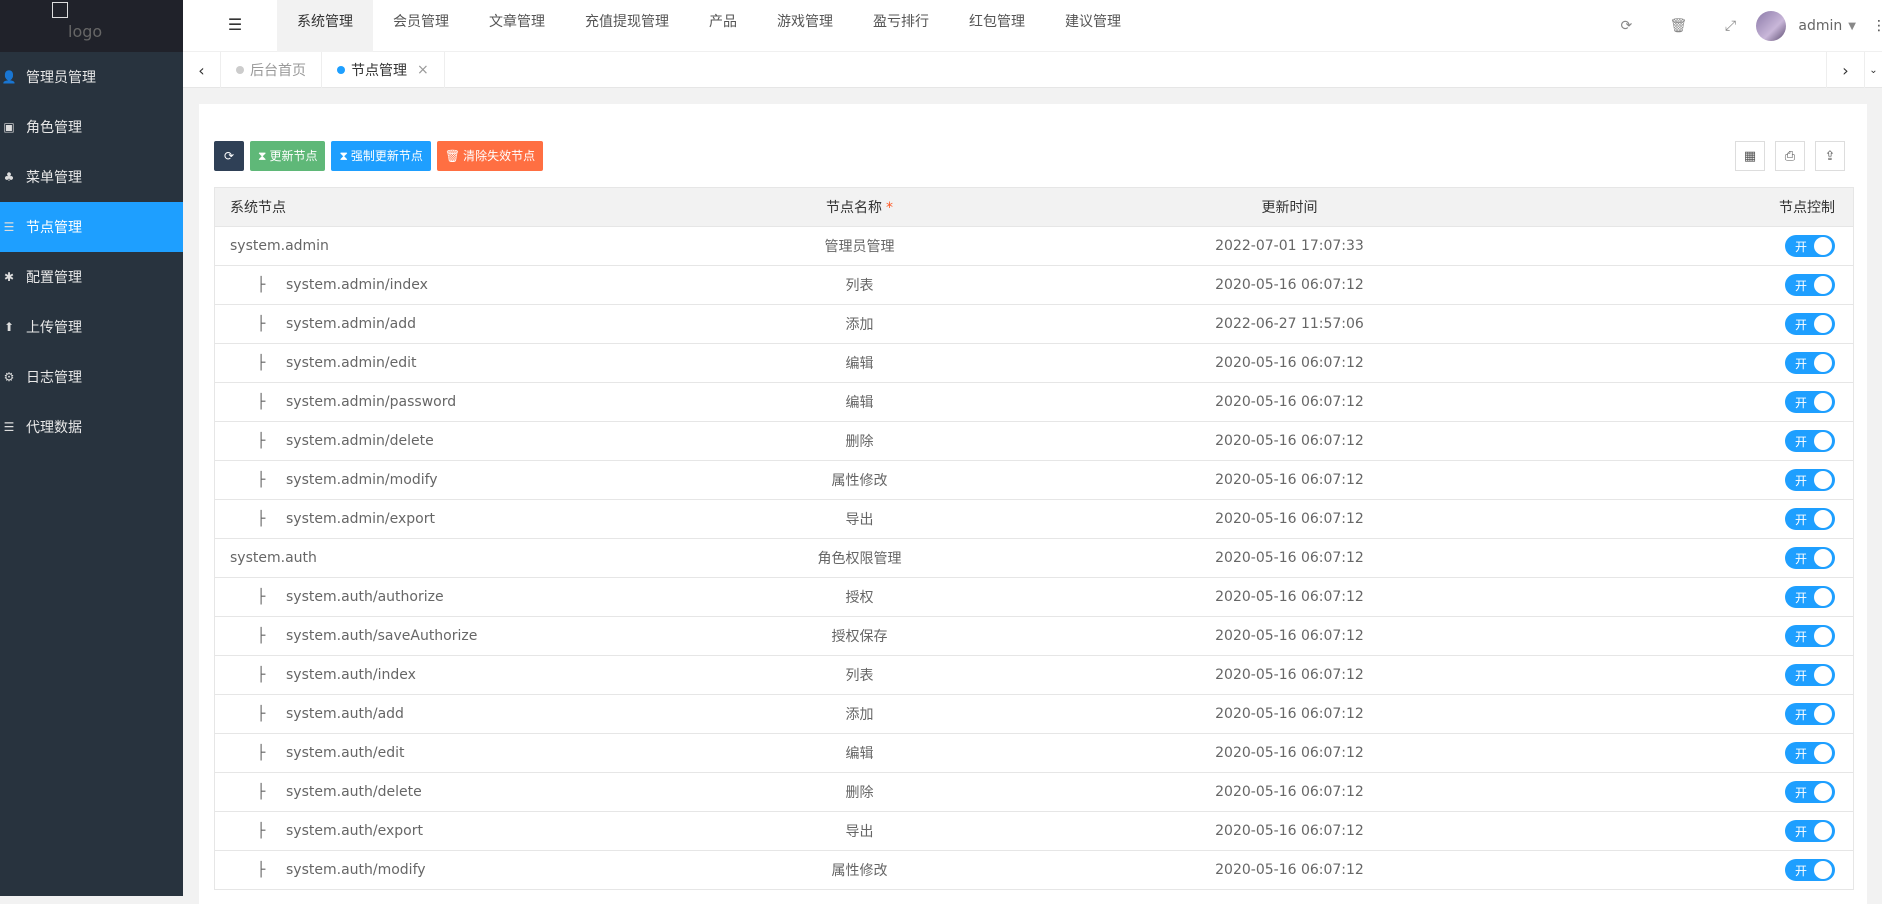  Describe the element at coordinates (9, 177) in the screenshot. I see `tree-icon: ♣` at that location.